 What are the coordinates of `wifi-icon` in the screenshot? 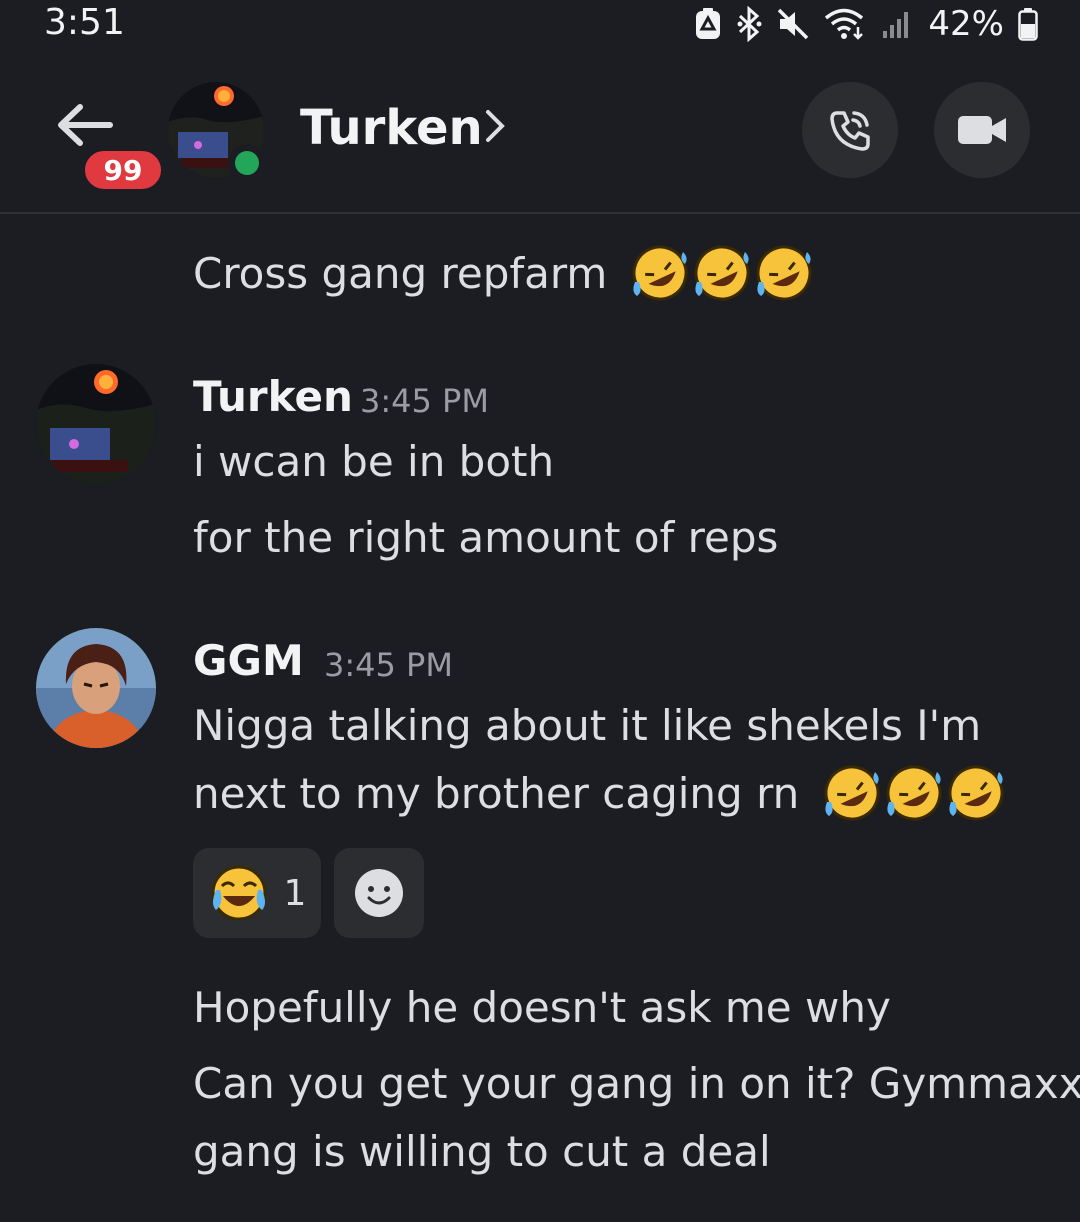 It's located at (844, 24).